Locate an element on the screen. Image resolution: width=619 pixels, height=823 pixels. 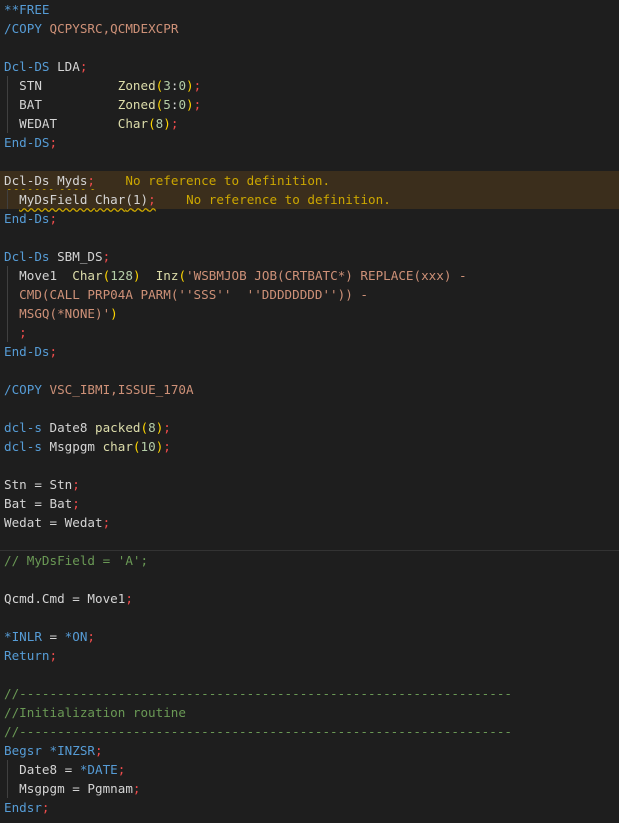
code-token: Dcl-DS is located at coordinates (31, 66).